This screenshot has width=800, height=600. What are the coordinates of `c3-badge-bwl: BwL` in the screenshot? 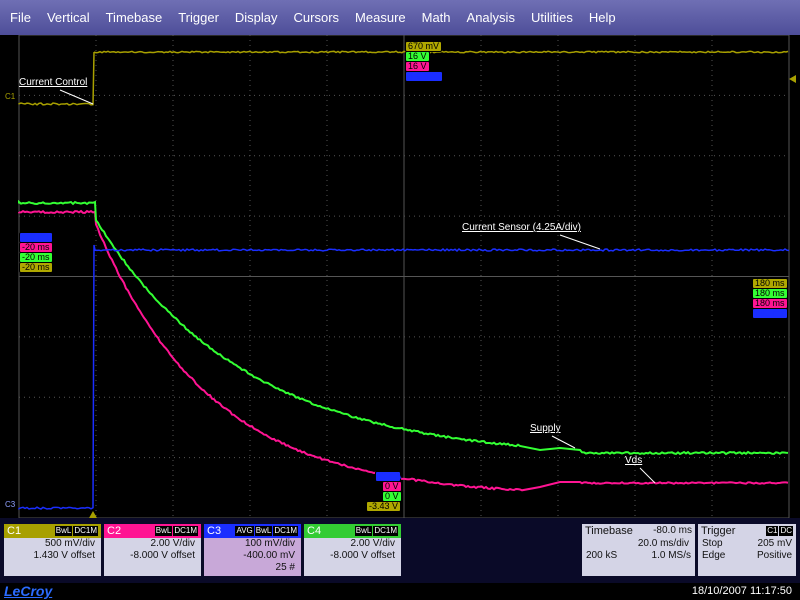 It's located at (264, 531).